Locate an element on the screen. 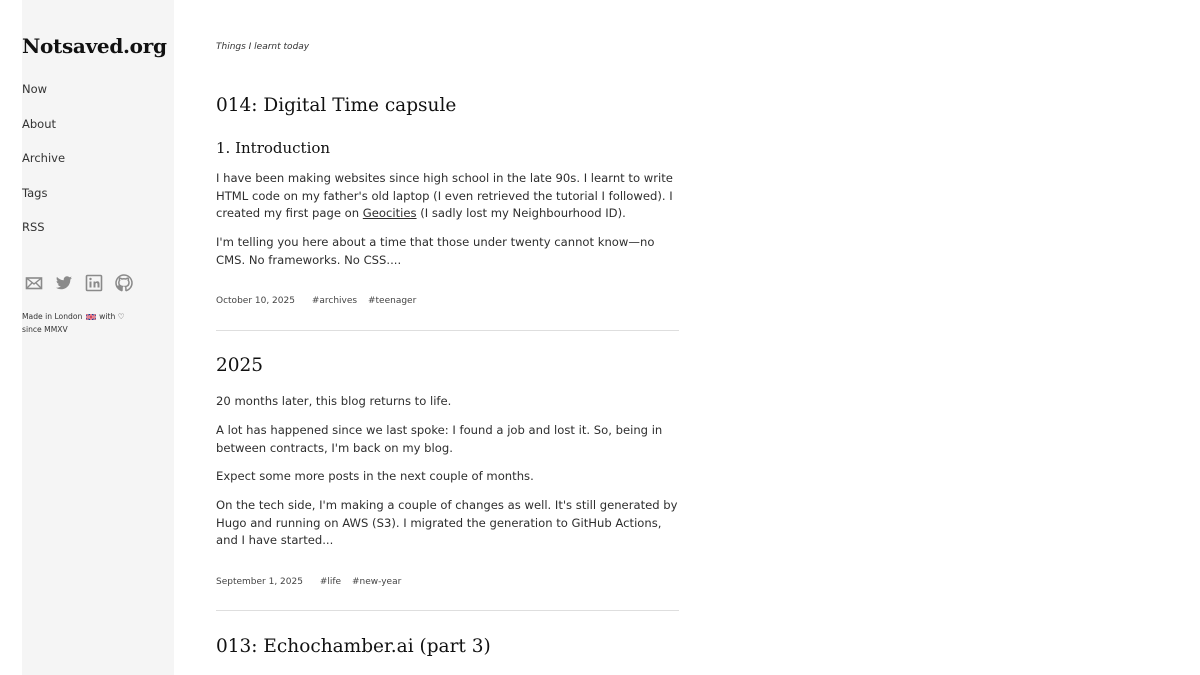  tag-link-teenager: #teenager is located at coordinates (392, 301).